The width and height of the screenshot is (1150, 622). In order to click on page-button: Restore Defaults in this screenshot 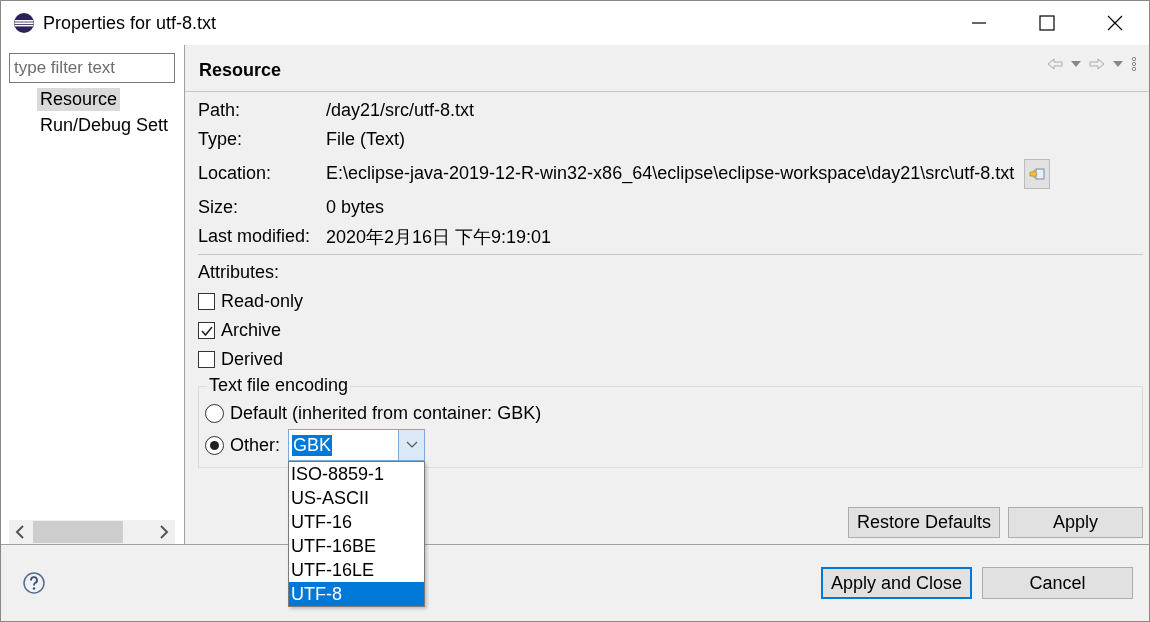, I will do `click(924, 522)`.